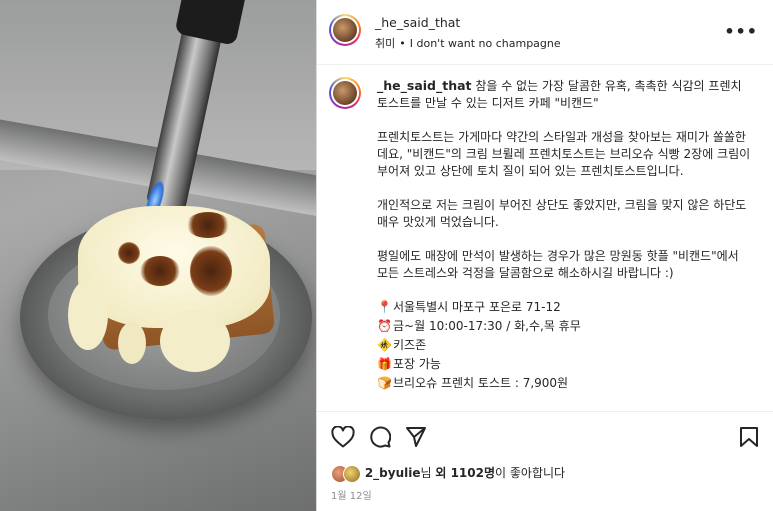 Image resolution: width=773 pixels, height=511 pixels. What do you see at coordinates (393, 473) in the screenshot?
I see `liker-username: 2_byulie` at bounding box center [393, 473].